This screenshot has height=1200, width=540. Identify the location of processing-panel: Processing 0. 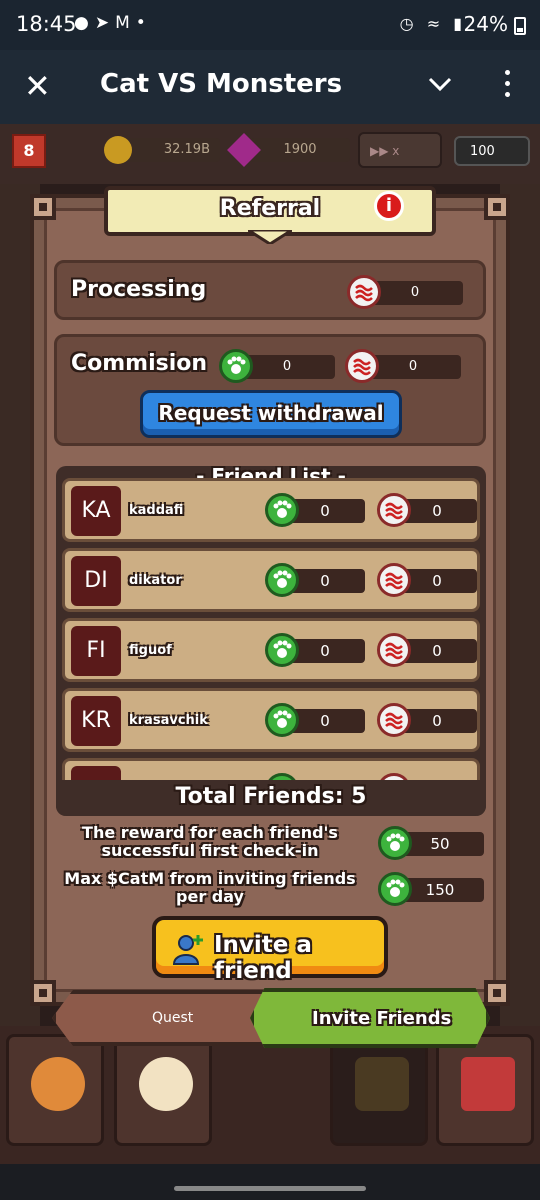
(270, 290).